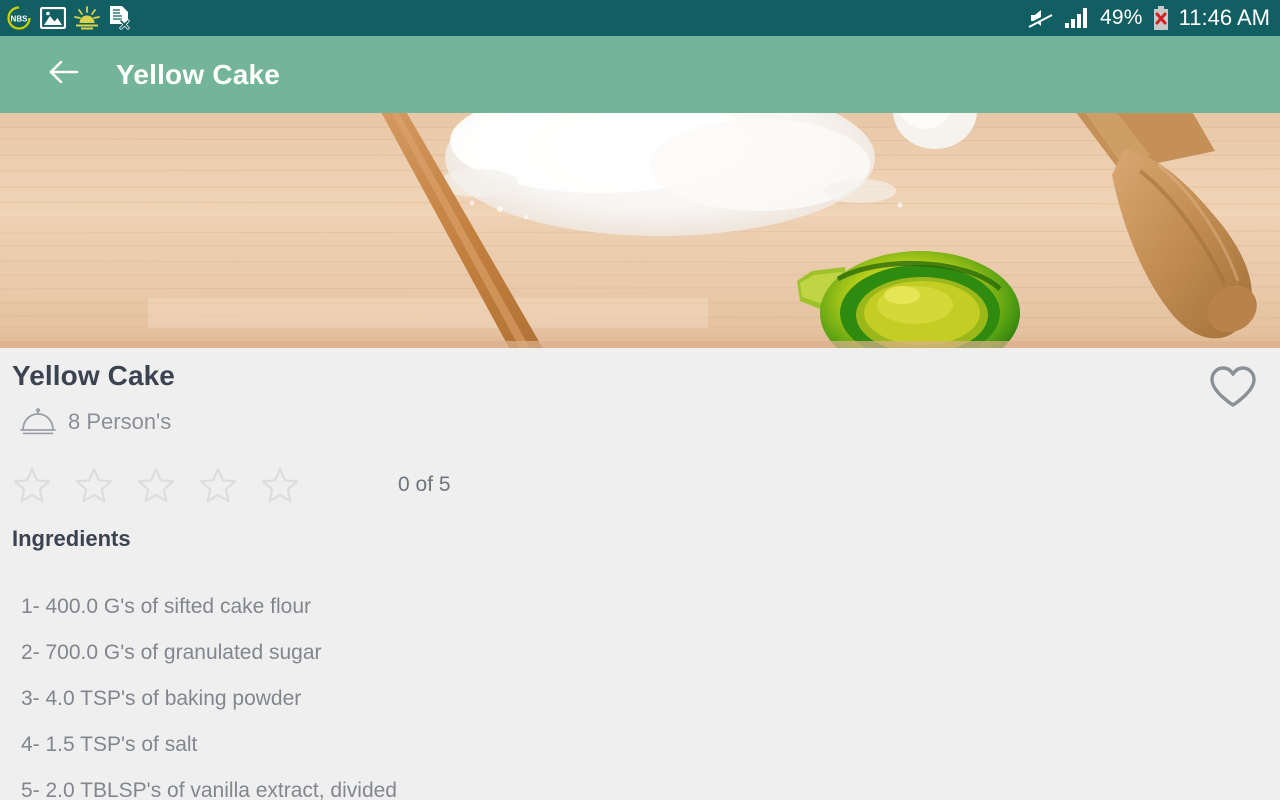 Image resolution: width=1280 pixels, height=800 pixels. I want to click on back-button, so click(64, 75).